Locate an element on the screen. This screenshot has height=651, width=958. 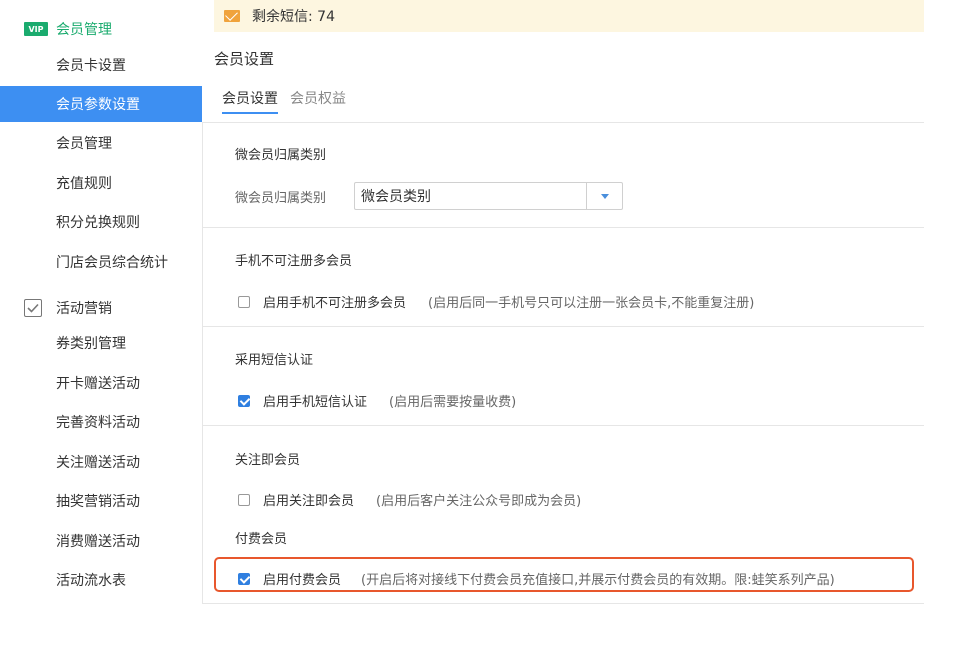
vip-card-icon: VIP is located at coordinates (36, 29).